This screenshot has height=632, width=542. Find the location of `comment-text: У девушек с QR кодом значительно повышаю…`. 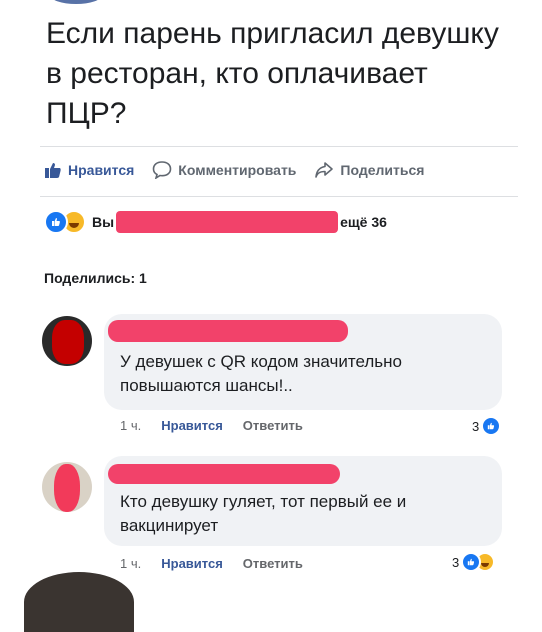

comment-text: У девушек с QR кодом значительно повышаю… is located at coordinates (306, 374).